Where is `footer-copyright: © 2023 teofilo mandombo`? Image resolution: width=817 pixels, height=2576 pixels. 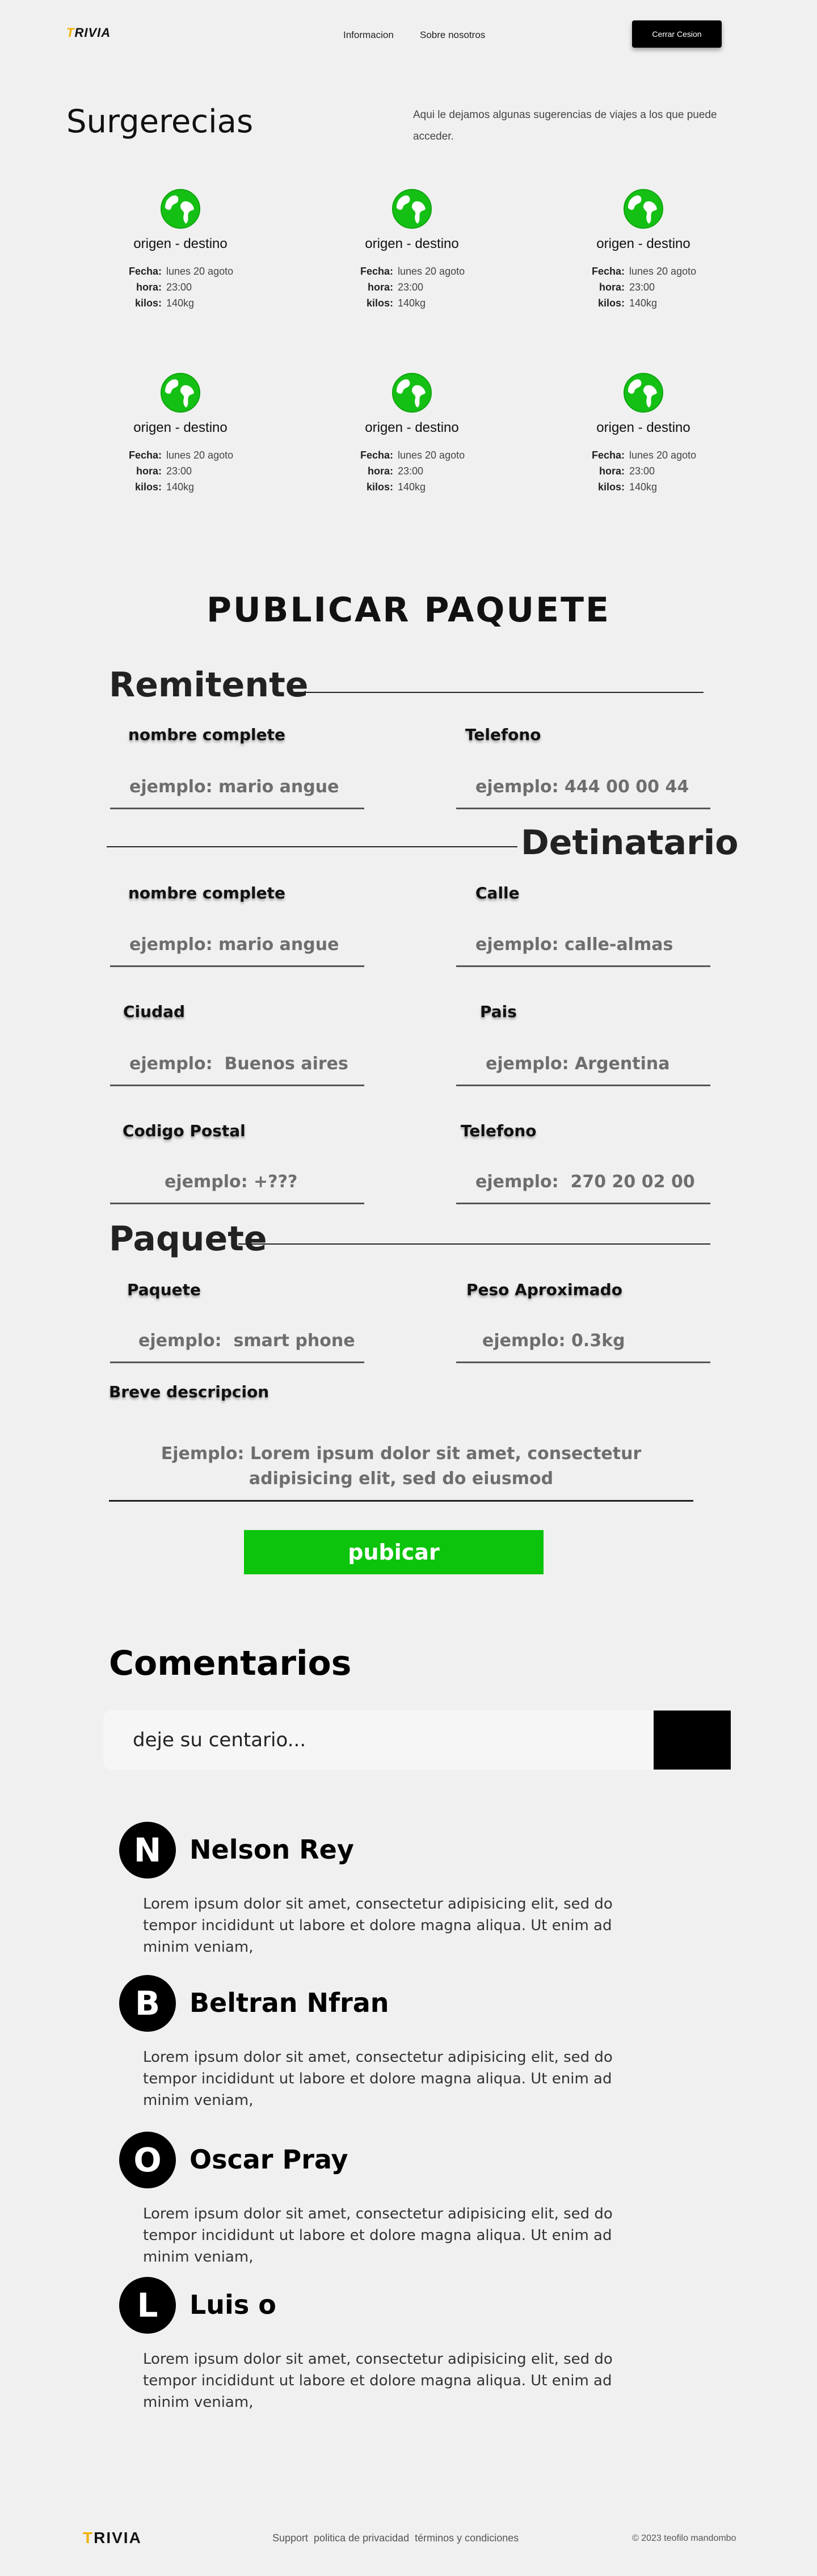
footer-copyright: © 2023 teofilo mandombo is located at coordinates (684, 2538).